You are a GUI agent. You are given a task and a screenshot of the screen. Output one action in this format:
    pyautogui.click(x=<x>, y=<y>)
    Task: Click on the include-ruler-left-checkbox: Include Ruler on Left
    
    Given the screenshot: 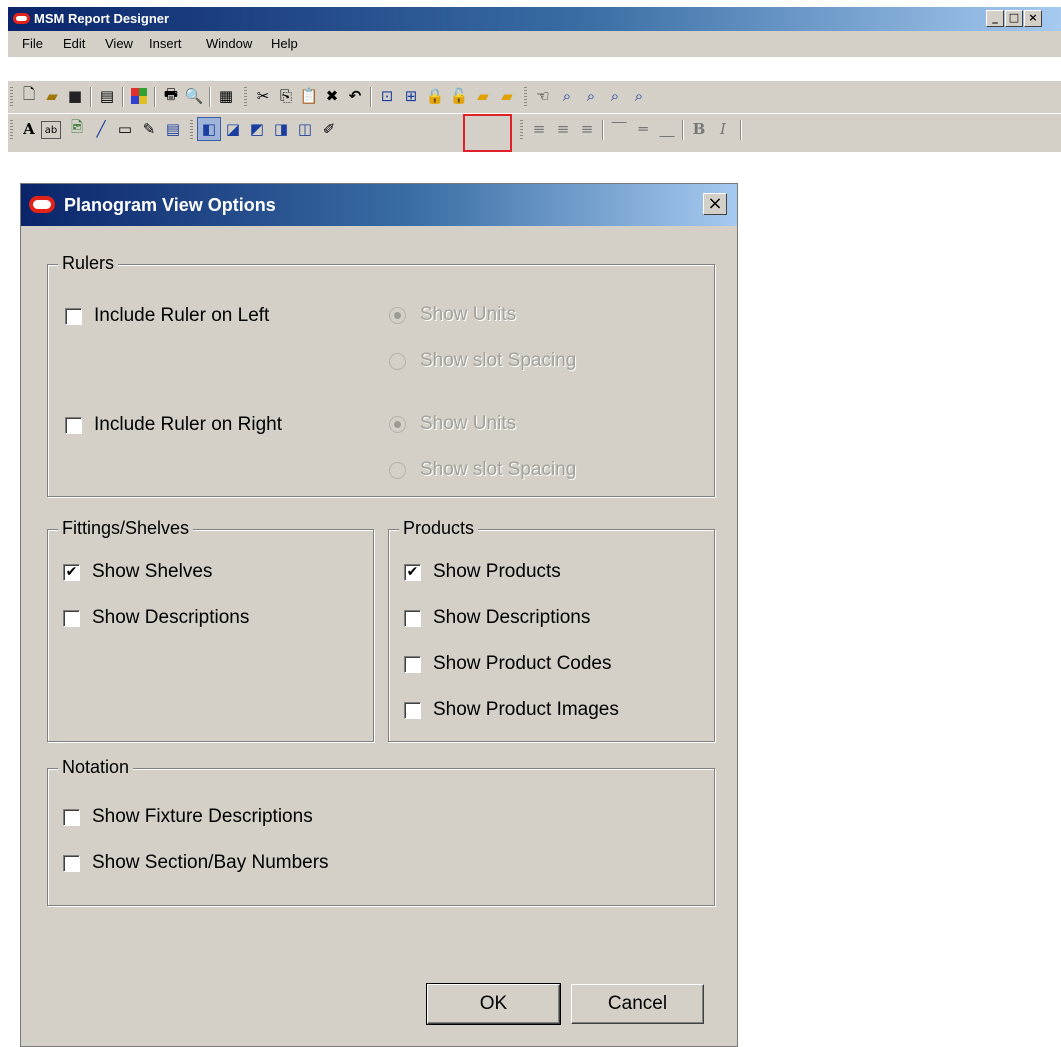 What is the action you would take?
    pyautogui.click(x=167, y=316)
    